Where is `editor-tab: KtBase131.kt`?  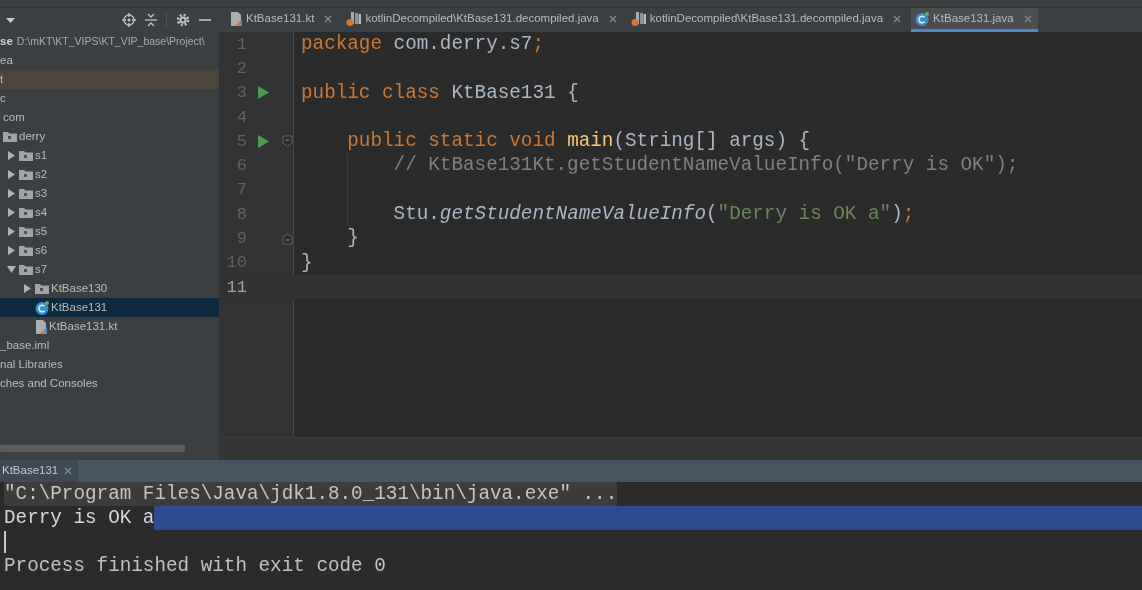
editor-tab: KtBase131.kt is located at coordinates (282, 20).